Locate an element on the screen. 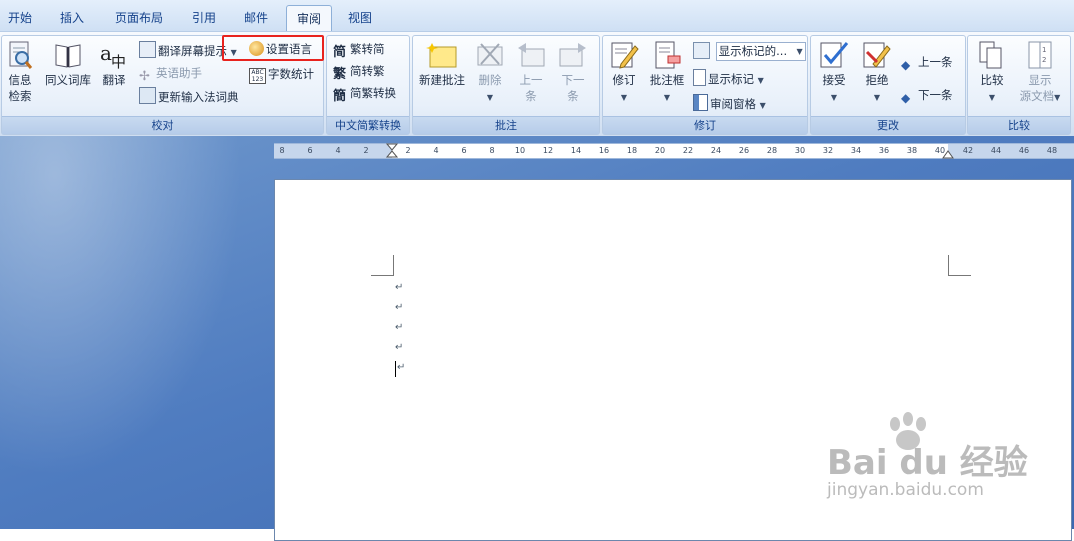 The height and width of the screenshot is (541, 1074). english-assistant-button: ✢ 英语助手 is located at coordinates (170, 74).